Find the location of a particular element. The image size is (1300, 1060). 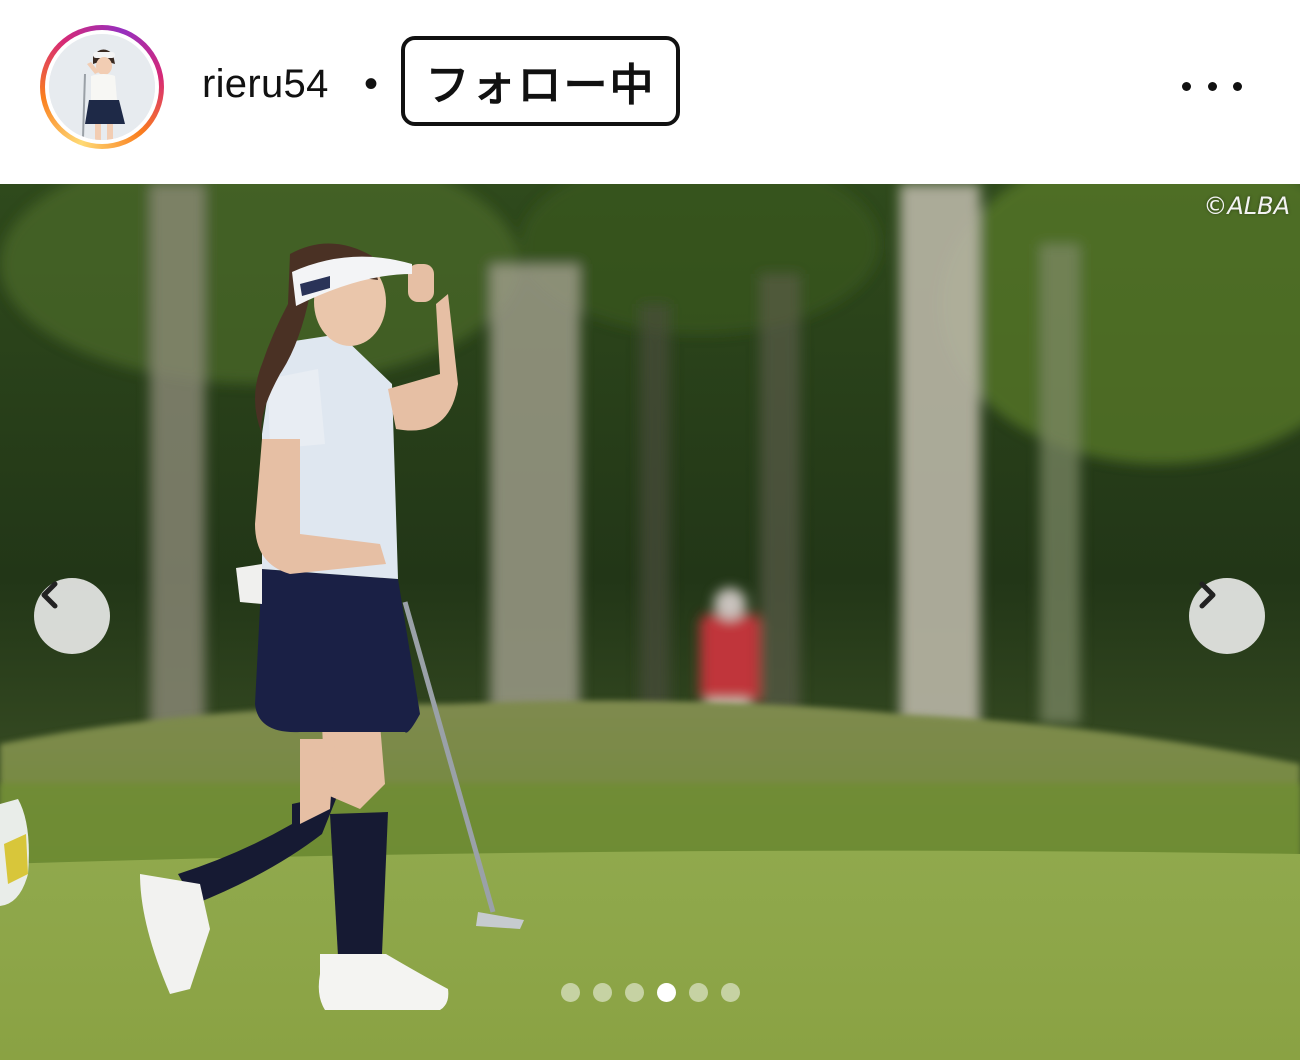

next-button is located at coordinates (1227, 616).